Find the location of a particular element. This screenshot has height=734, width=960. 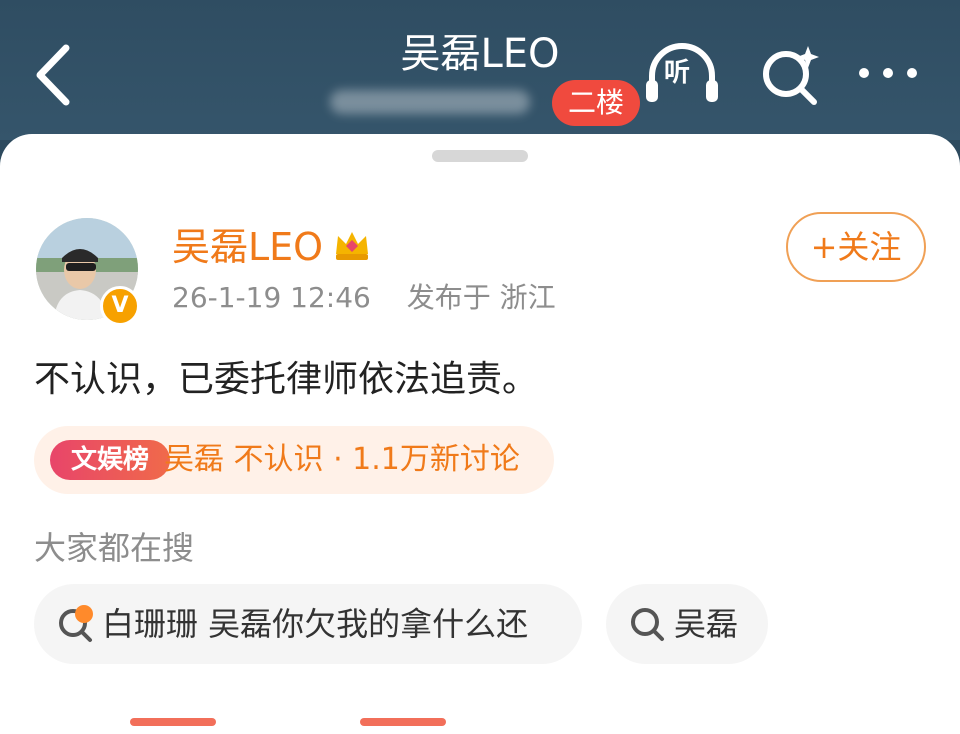

search-chip: 吴磊 is located at coordinates (687, 624).